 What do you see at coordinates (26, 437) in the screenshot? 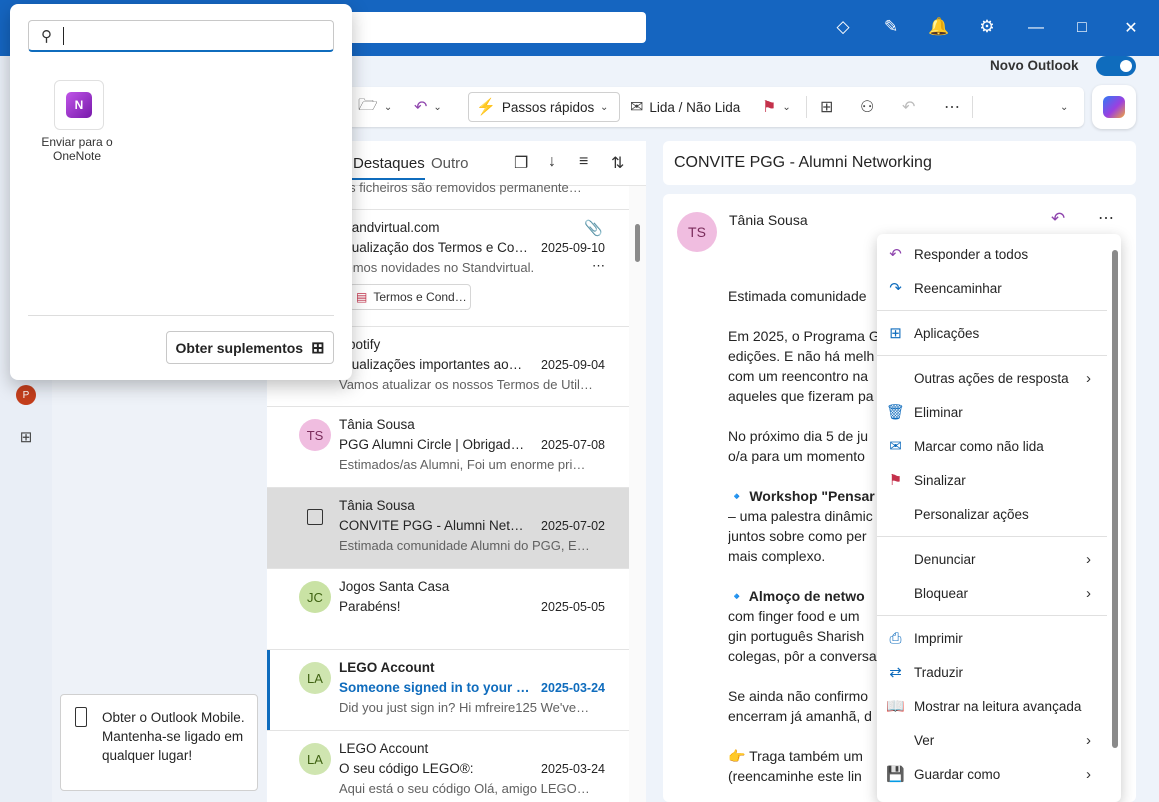
I see `apps-grid-icon: ⊞` at bounding box center [26, 437].